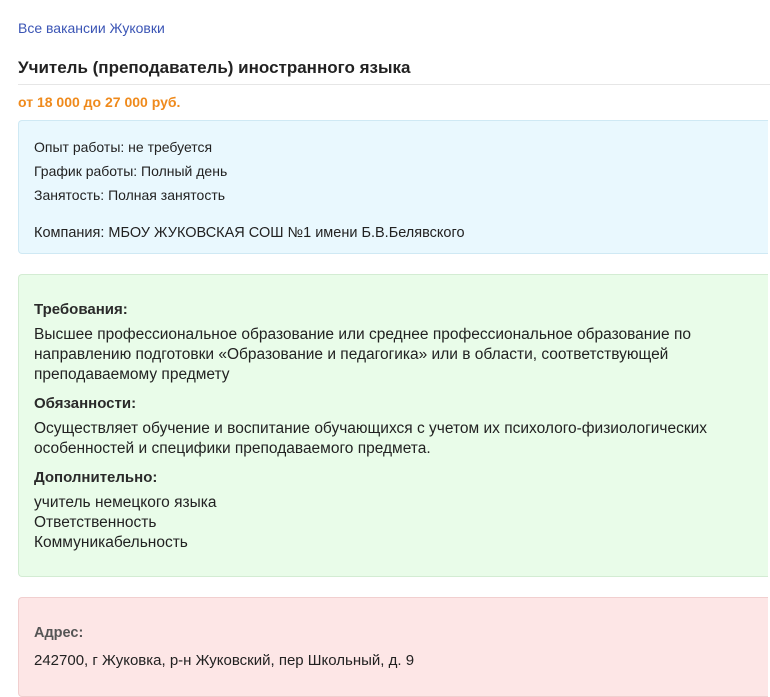 This screenshot has height=697, width=770. Describe the element at coordinates (130, 195) in the screenshot. I see `employment-text: Занятость: Полная занятость` at that location.